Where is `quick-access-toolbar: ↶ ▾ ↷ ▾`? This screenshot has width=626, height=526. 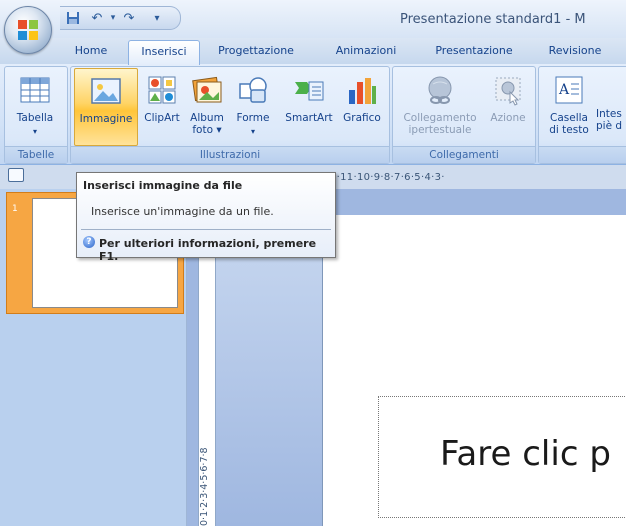 quick-access-toolbar: ↶ ▾ ↷ ▾ is located at coordinates (120, 18).